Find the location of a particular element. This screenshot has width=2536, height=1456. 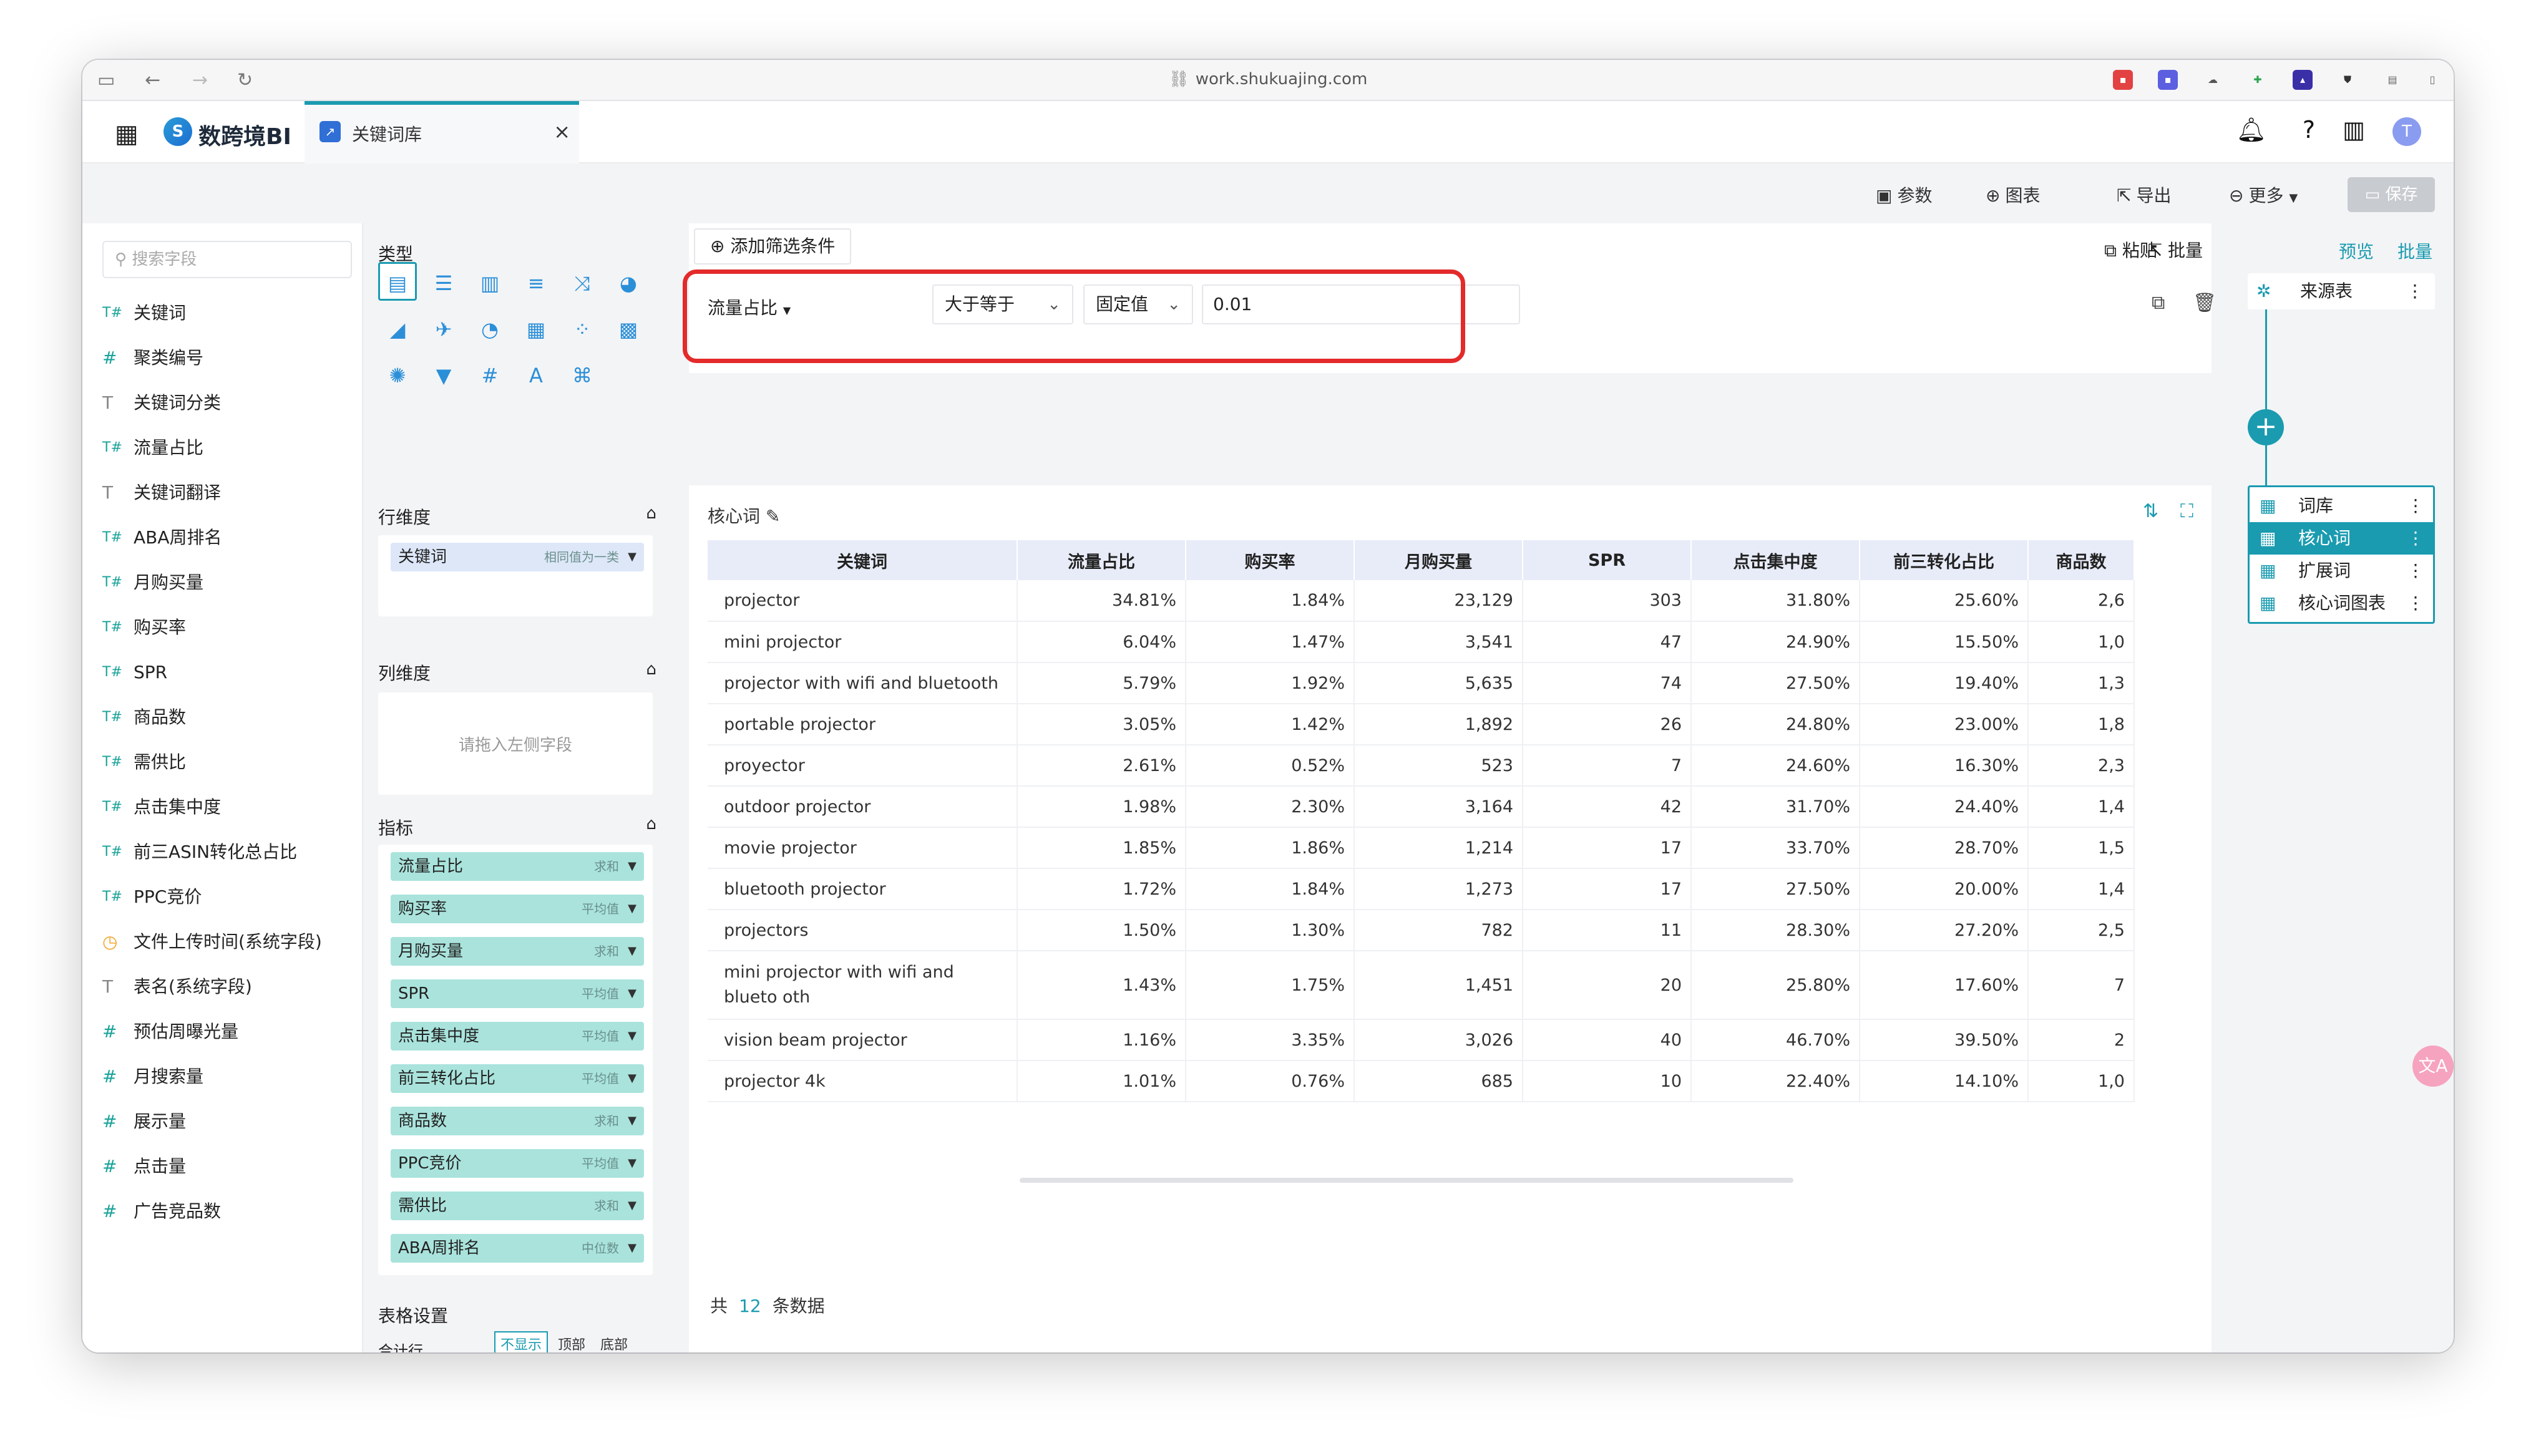

add-node-button: + is located at coordinates (2266, 427).